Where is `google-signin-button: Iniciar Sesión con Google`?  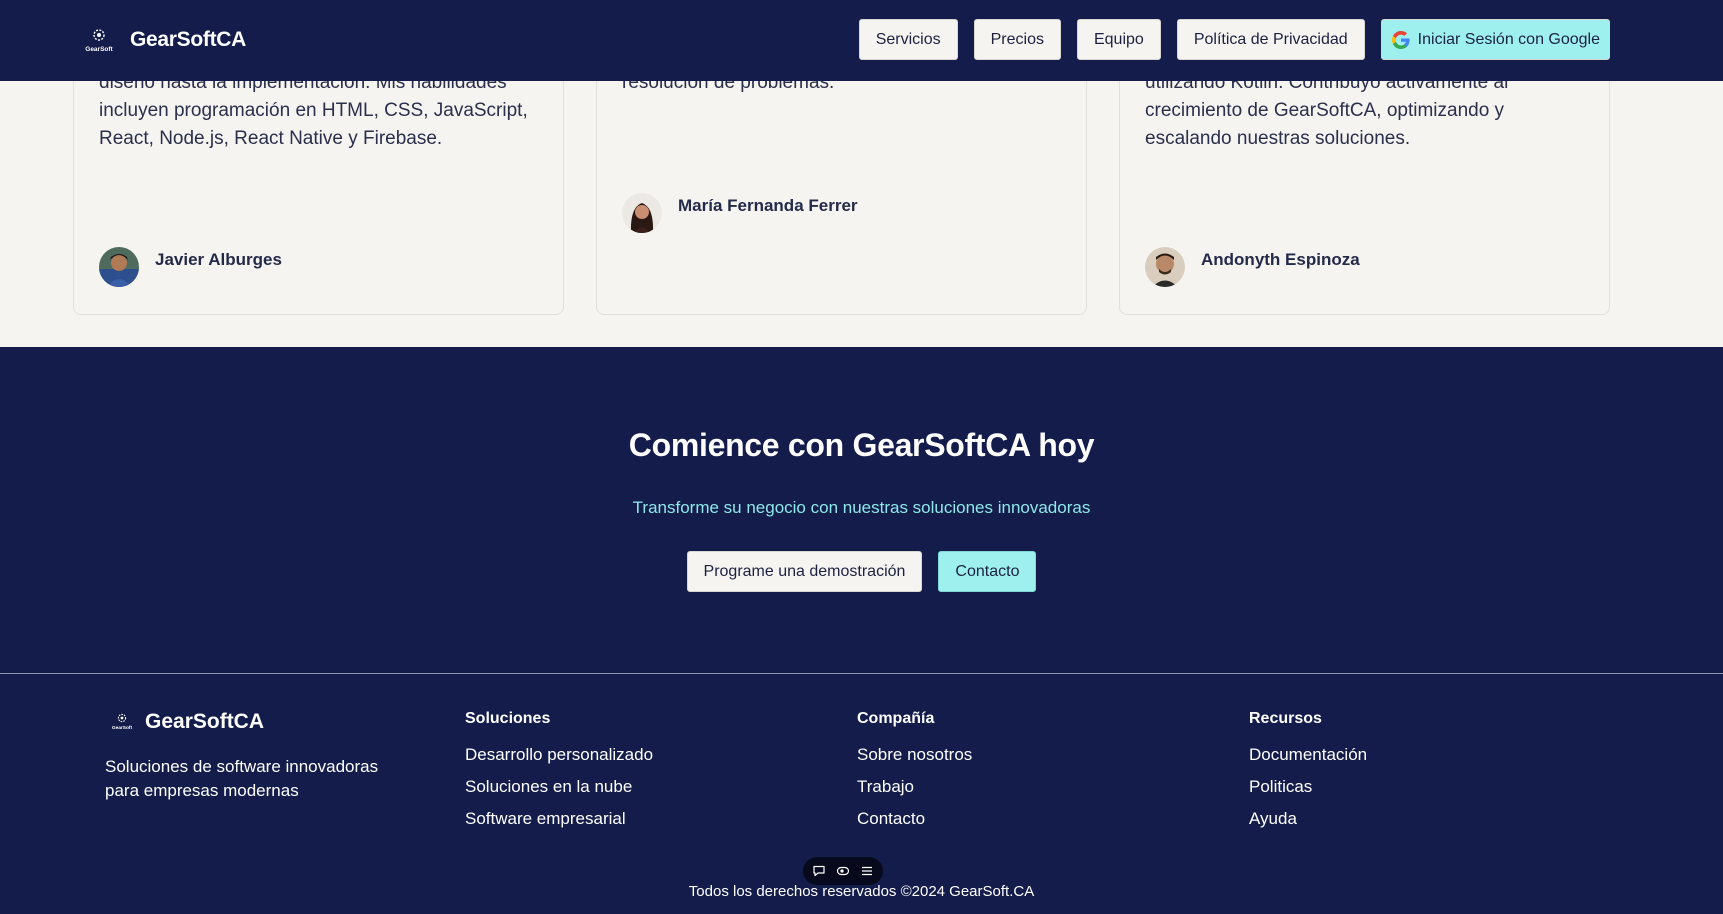 google-signin-button: Iniciar Sesión con Google is located at coordinates (1495, 39).